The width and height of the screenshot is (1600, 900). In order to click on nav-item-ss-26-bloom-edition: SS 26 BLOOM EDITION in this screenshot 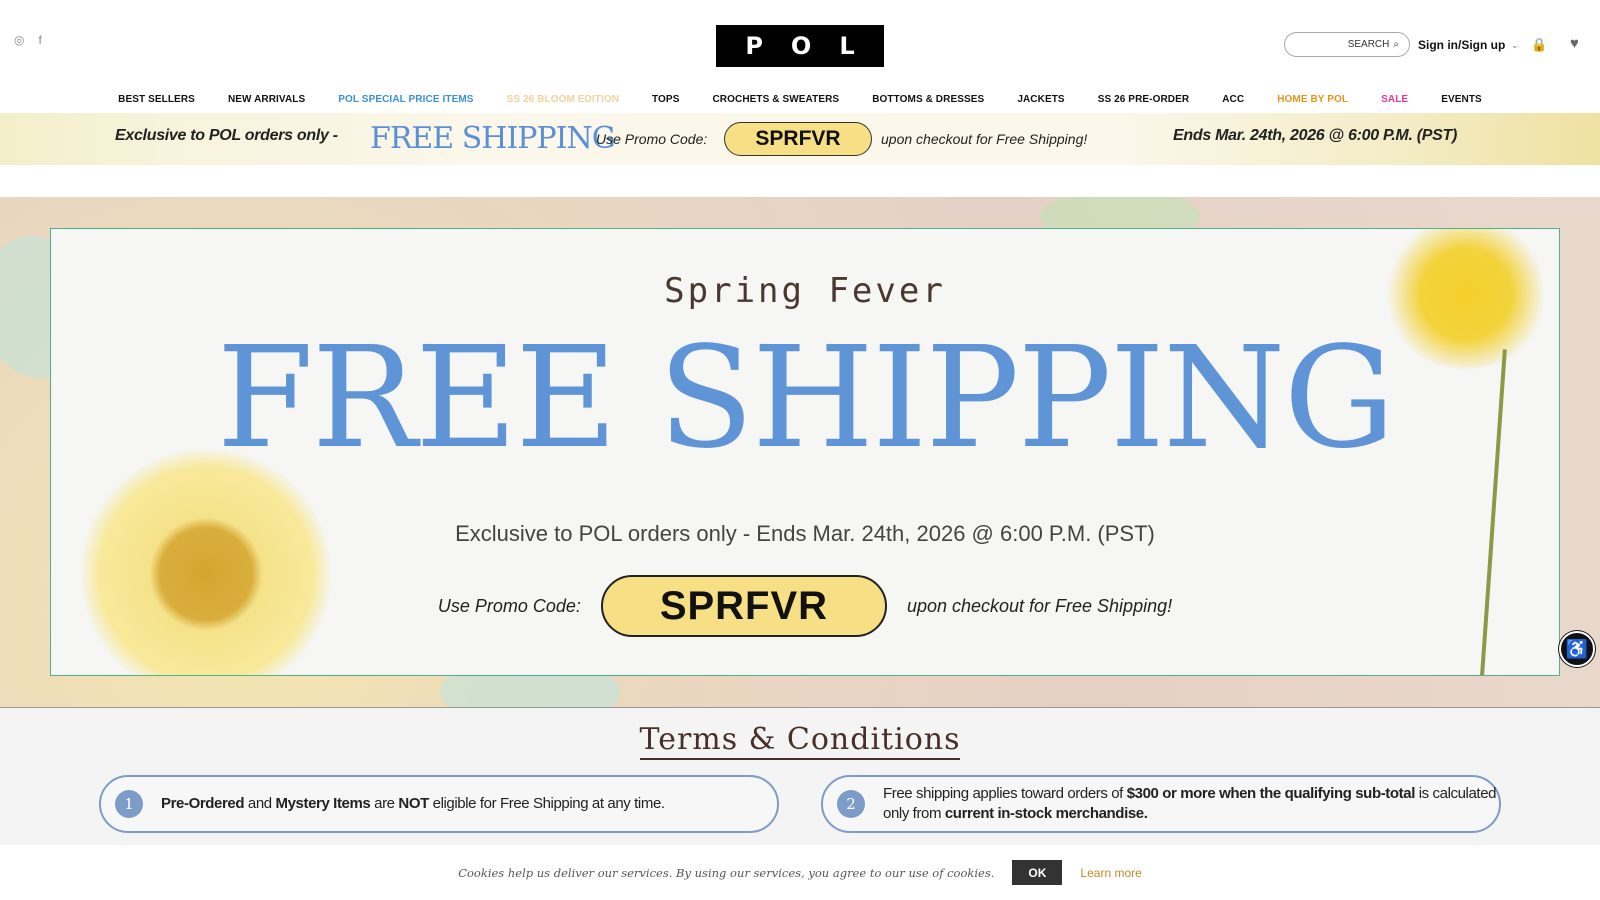, I will do `click(562, 103)`.